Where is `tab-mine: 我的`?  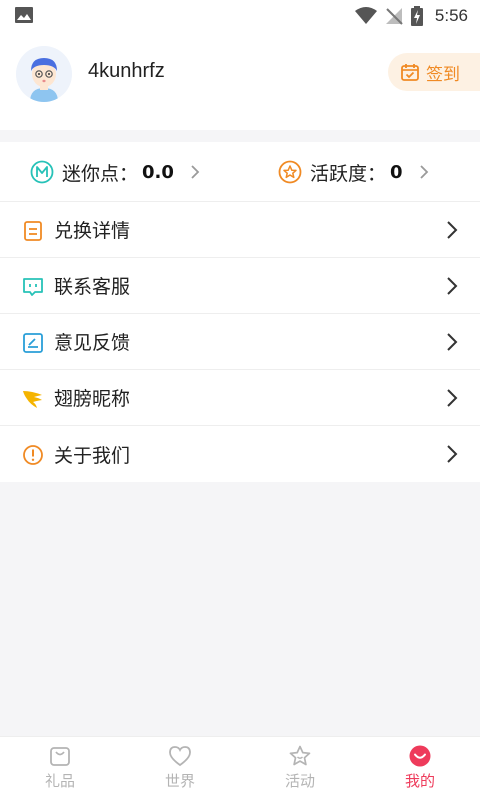
tab-mine: 我的 is located at coordinates (420, 768).